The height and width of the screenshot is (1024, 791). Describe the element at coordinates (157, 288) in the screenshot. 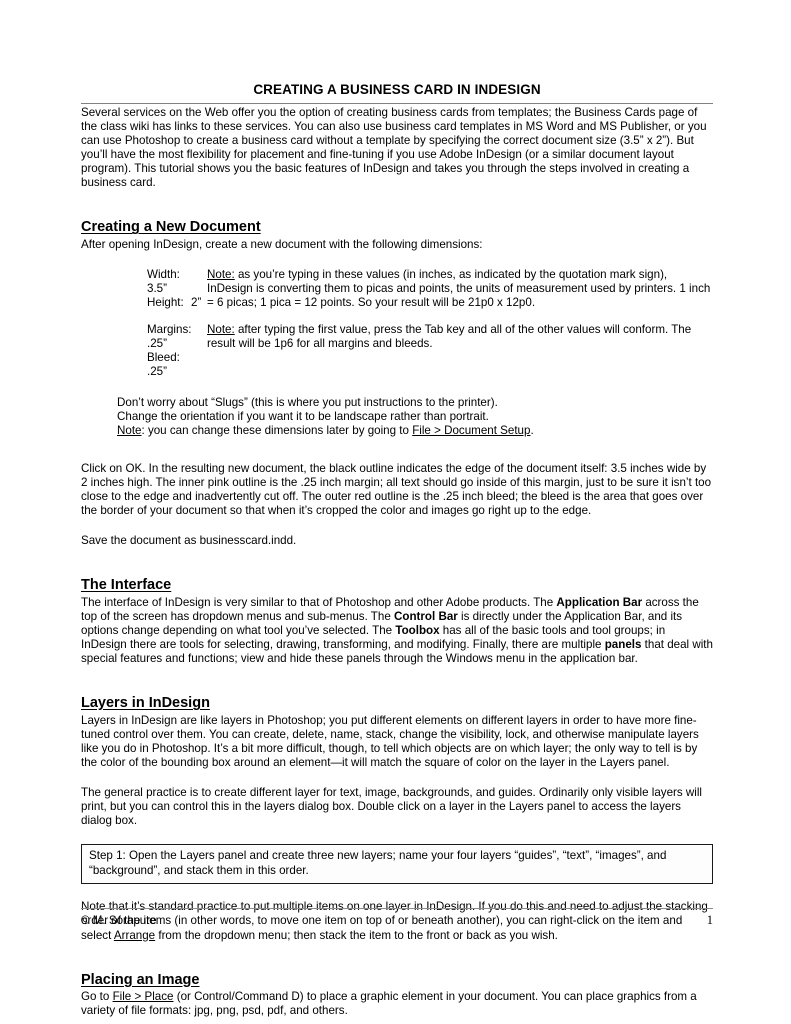

I see `spec-value: 3.5”` at that location.